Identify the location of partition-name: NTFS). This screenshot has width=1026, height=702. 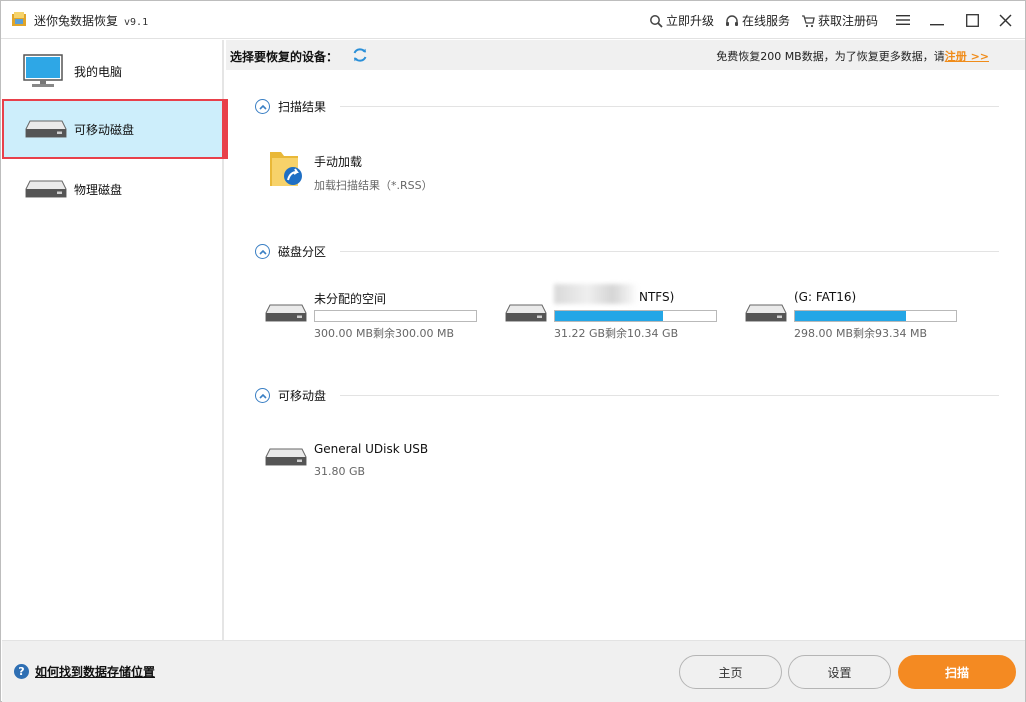
(657, 297).